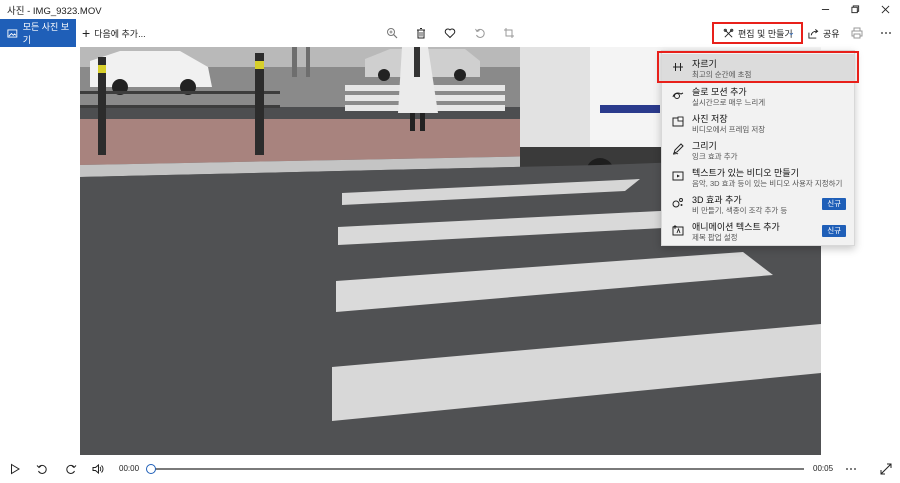 The height and width of the screenshot is (483, 900). What do you see at coordinates (677, 175) in the screenshot?
I see `video-text-icon` at bounding box center [677, 175].